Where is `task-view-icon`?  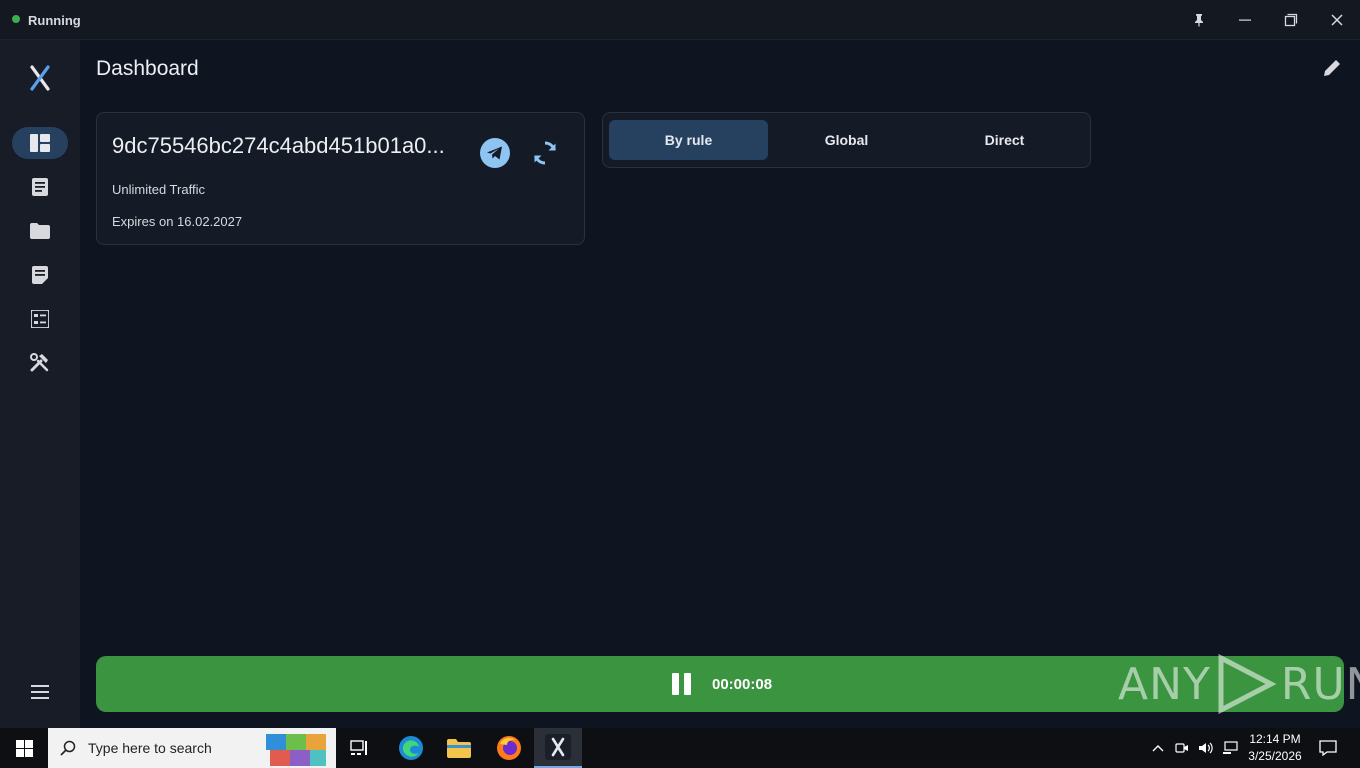
task-view-icon is located at coordinates (358, 747).